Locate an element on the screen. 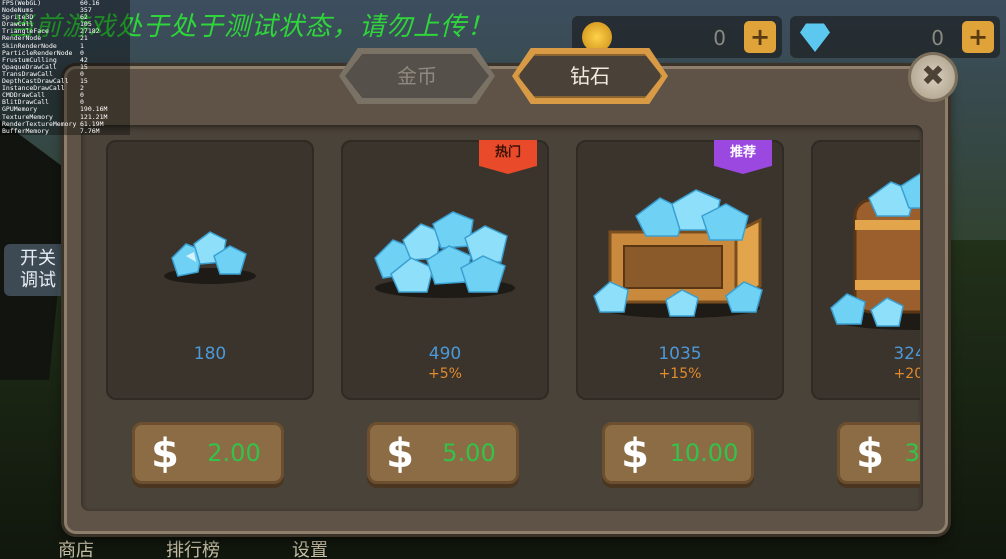 The width and height of the screenshot is (1006, 559). nav-shop: 商店 is located at coordinates (76, 547).